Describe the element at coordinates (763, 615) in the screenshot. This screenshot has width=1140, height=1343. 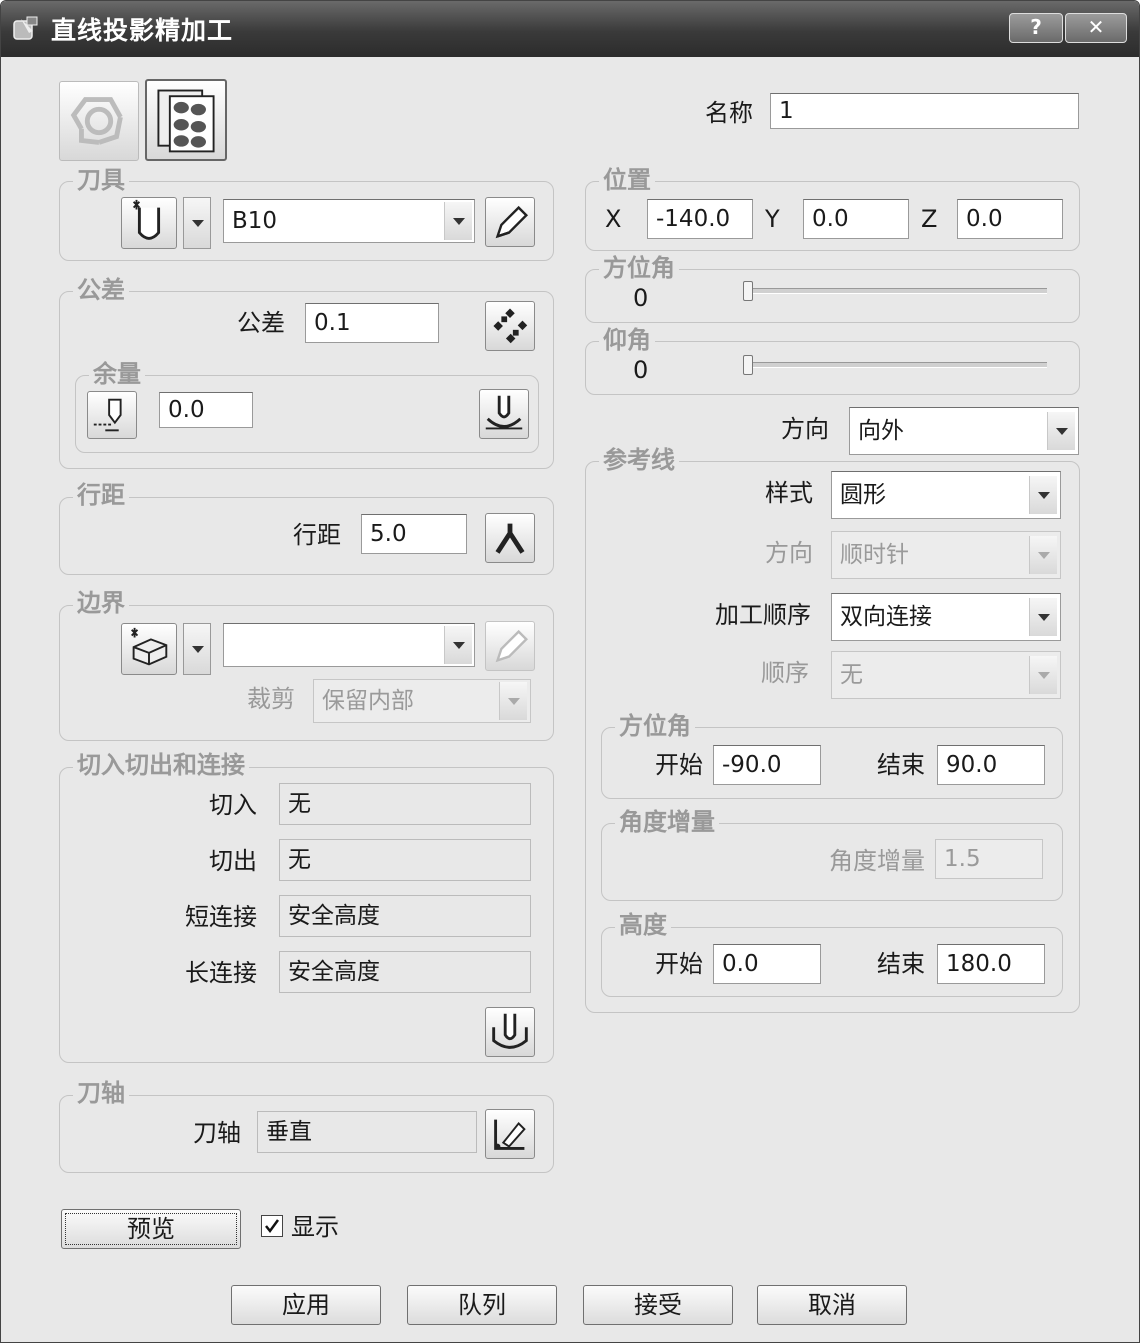
I see `machining-order-label: 加工顺序` at that location.